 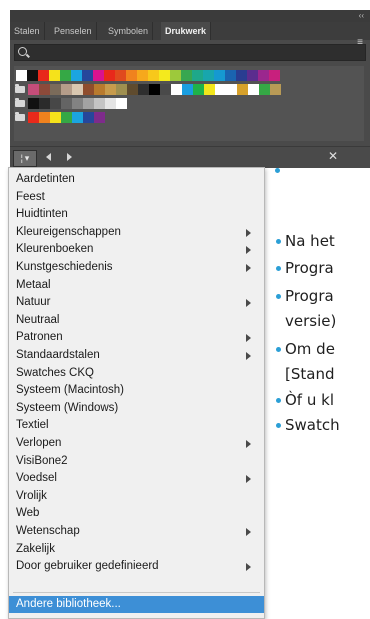 I want to click on search-input, so click(x=190, y=52).